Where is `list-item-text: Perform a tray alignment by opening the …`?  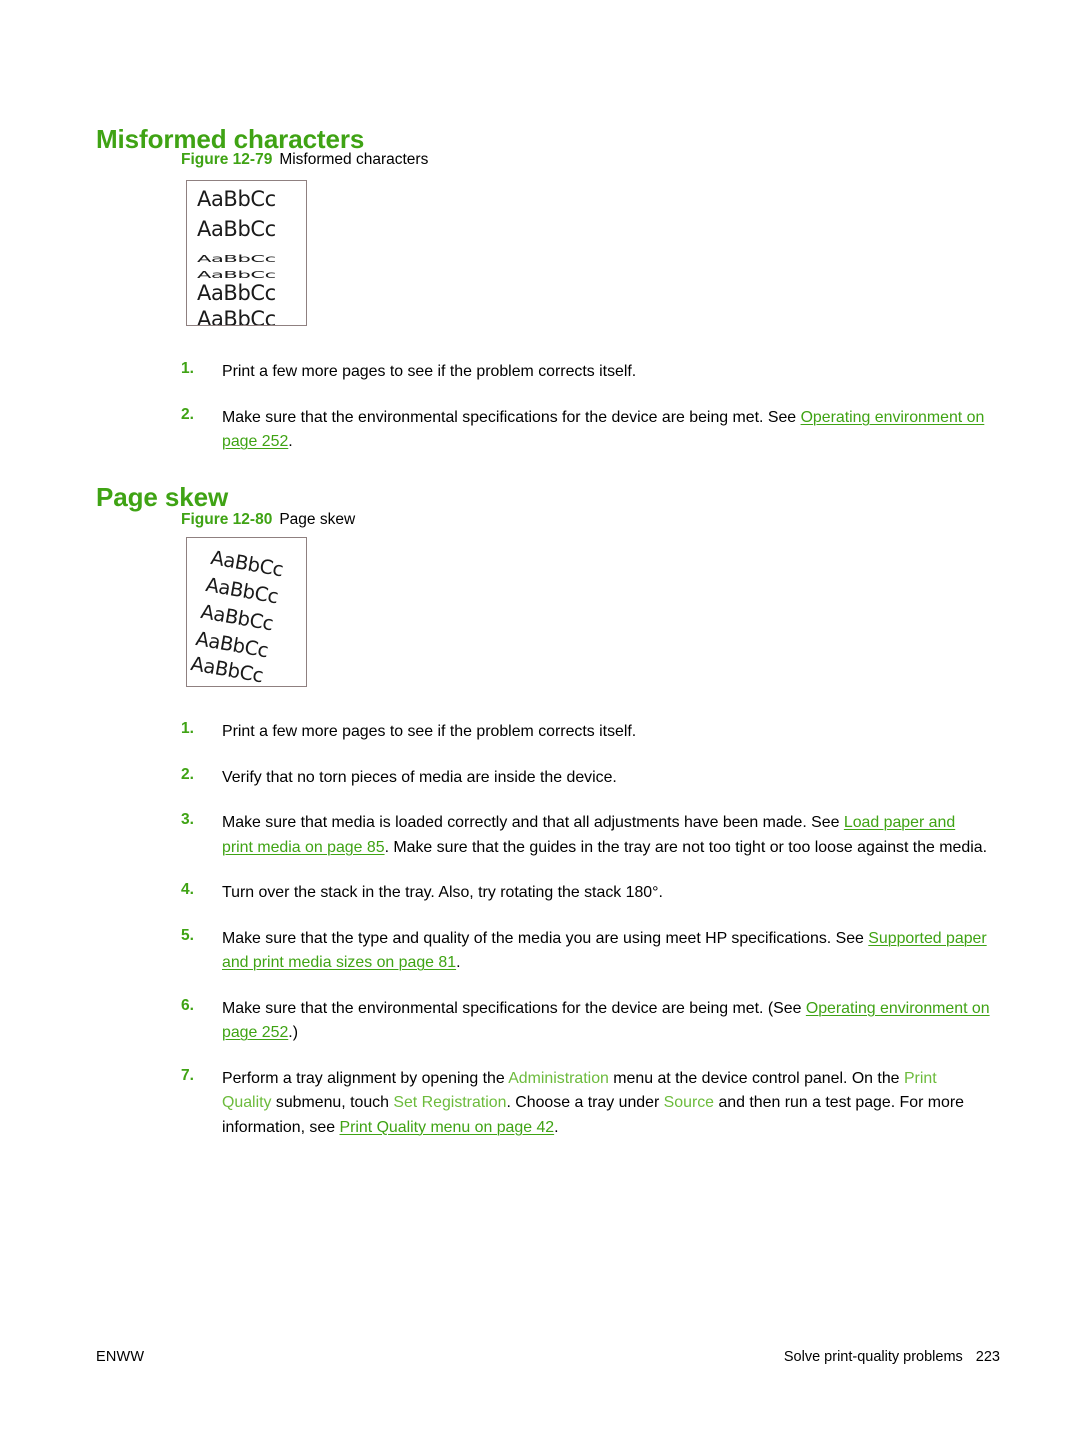
list-item-text: Perform a tray alignment by opening the … is located at coordinates (593, 1102).